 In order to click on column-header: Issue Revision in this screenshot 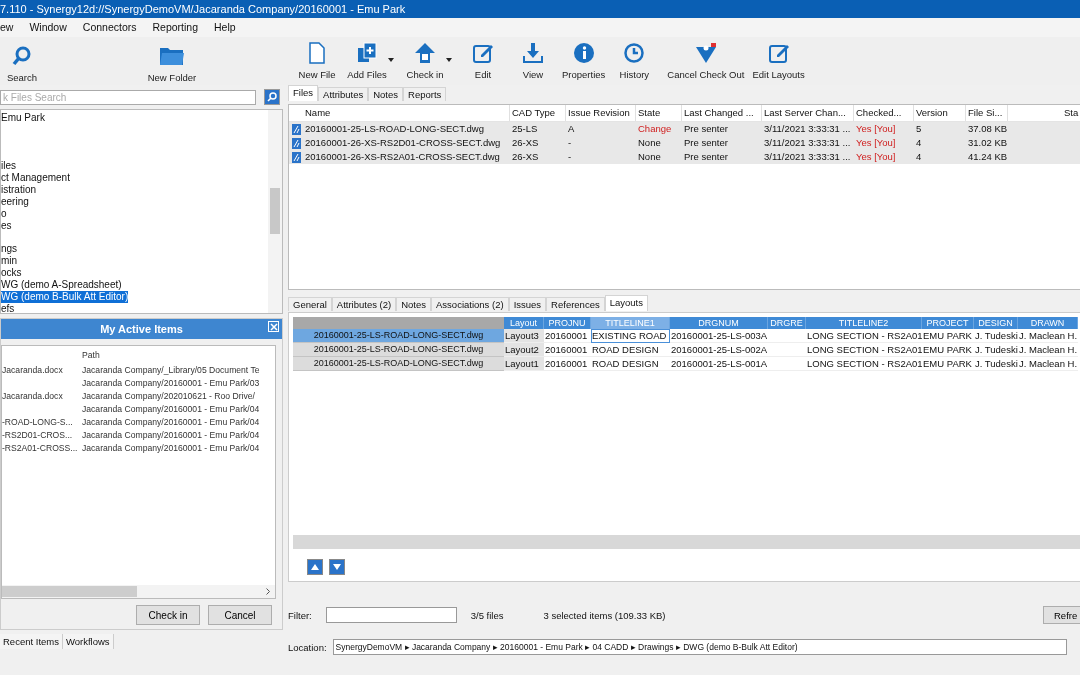, I will do `click(601, 113)`.